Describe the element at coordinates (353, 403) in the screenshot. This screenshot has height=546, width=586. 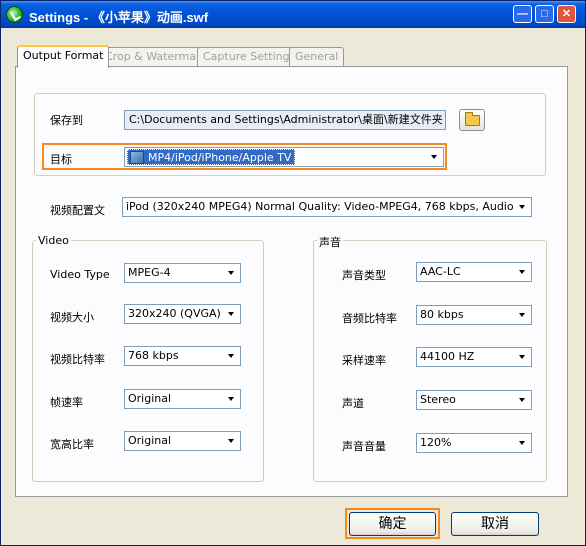
I see `channels-label: 声道` at that location.